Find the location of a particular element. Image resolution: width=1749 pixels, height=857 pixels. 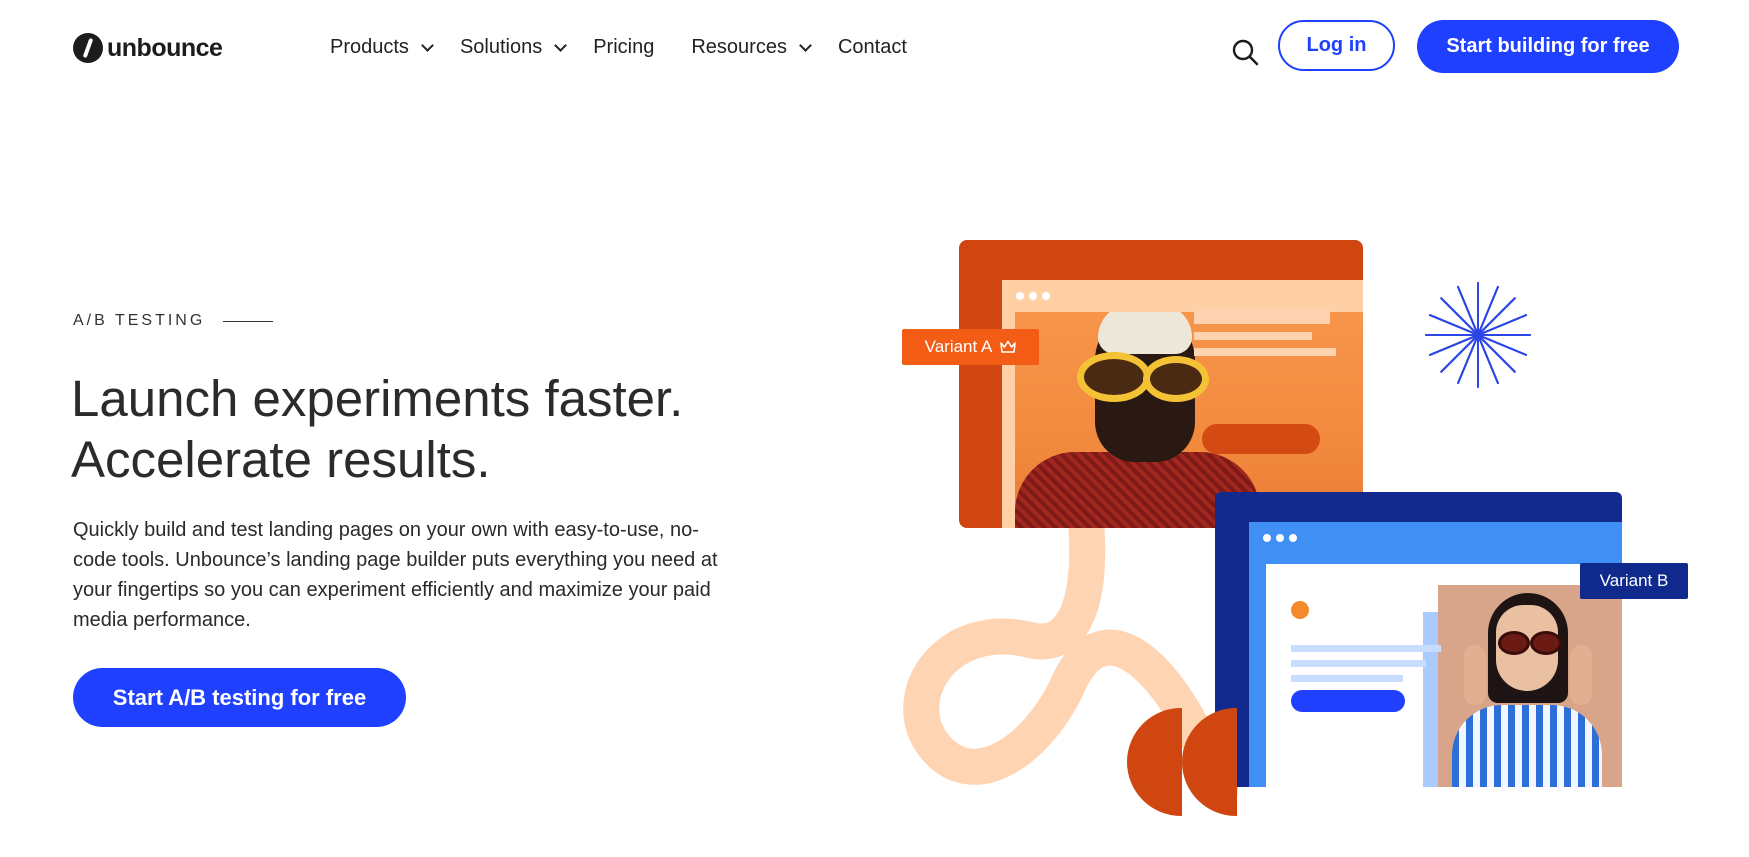

variant-b-photo is located at coordinates (1530, 686).